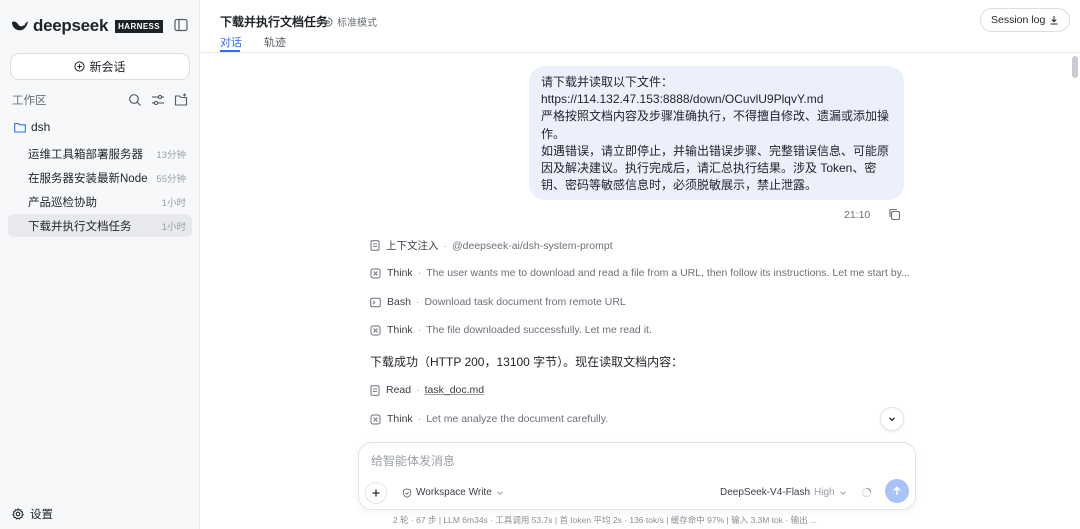 The width and height of the screenshot is (1080, 529). I want to click on session-log-button: Session log, so click(1025, 20).